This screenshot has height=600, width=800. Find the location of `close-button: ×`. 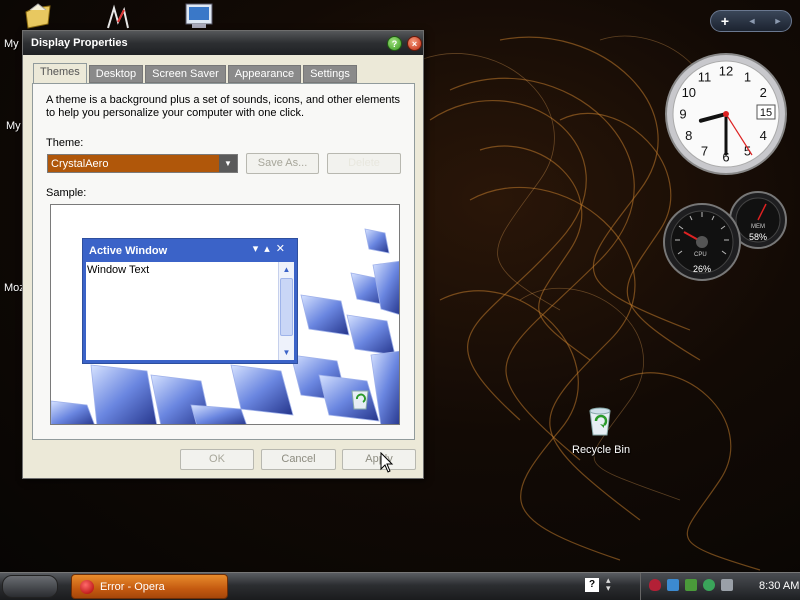

close-button: × is located at coordinates (414, 43).